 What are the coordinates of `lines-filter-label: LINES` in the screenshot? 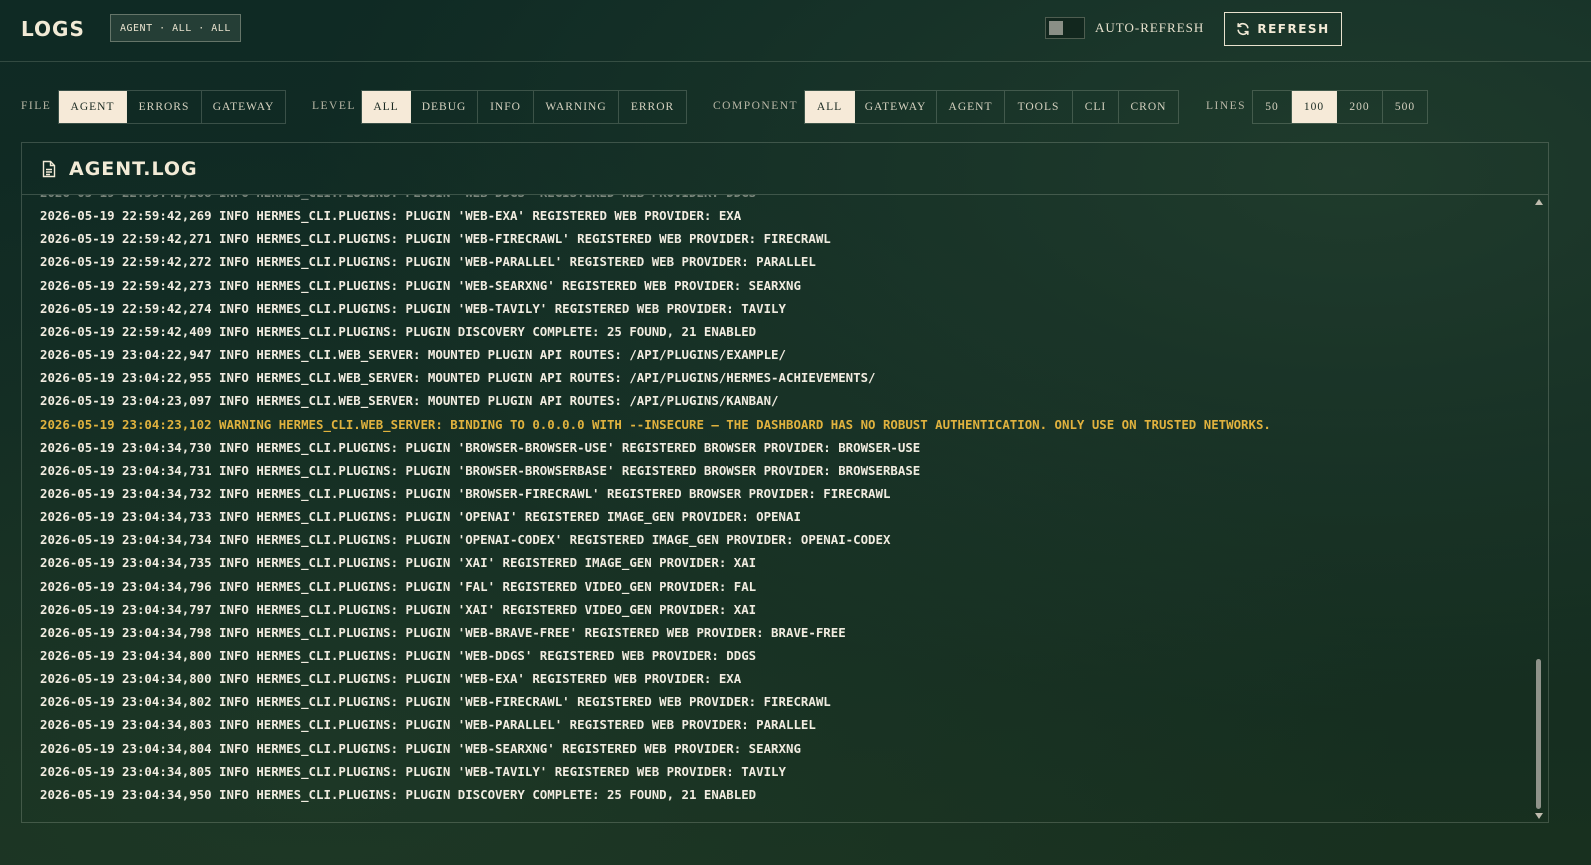 It's located at (1226, 106).